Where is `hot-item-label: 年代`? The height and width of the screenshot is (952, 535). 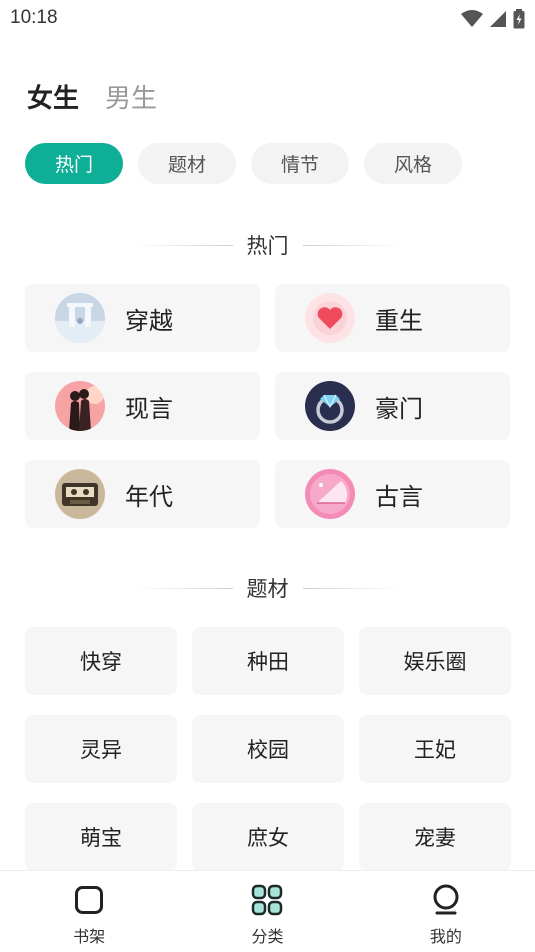
hot-item-label: 年代 is located at coordinates (149, 496).